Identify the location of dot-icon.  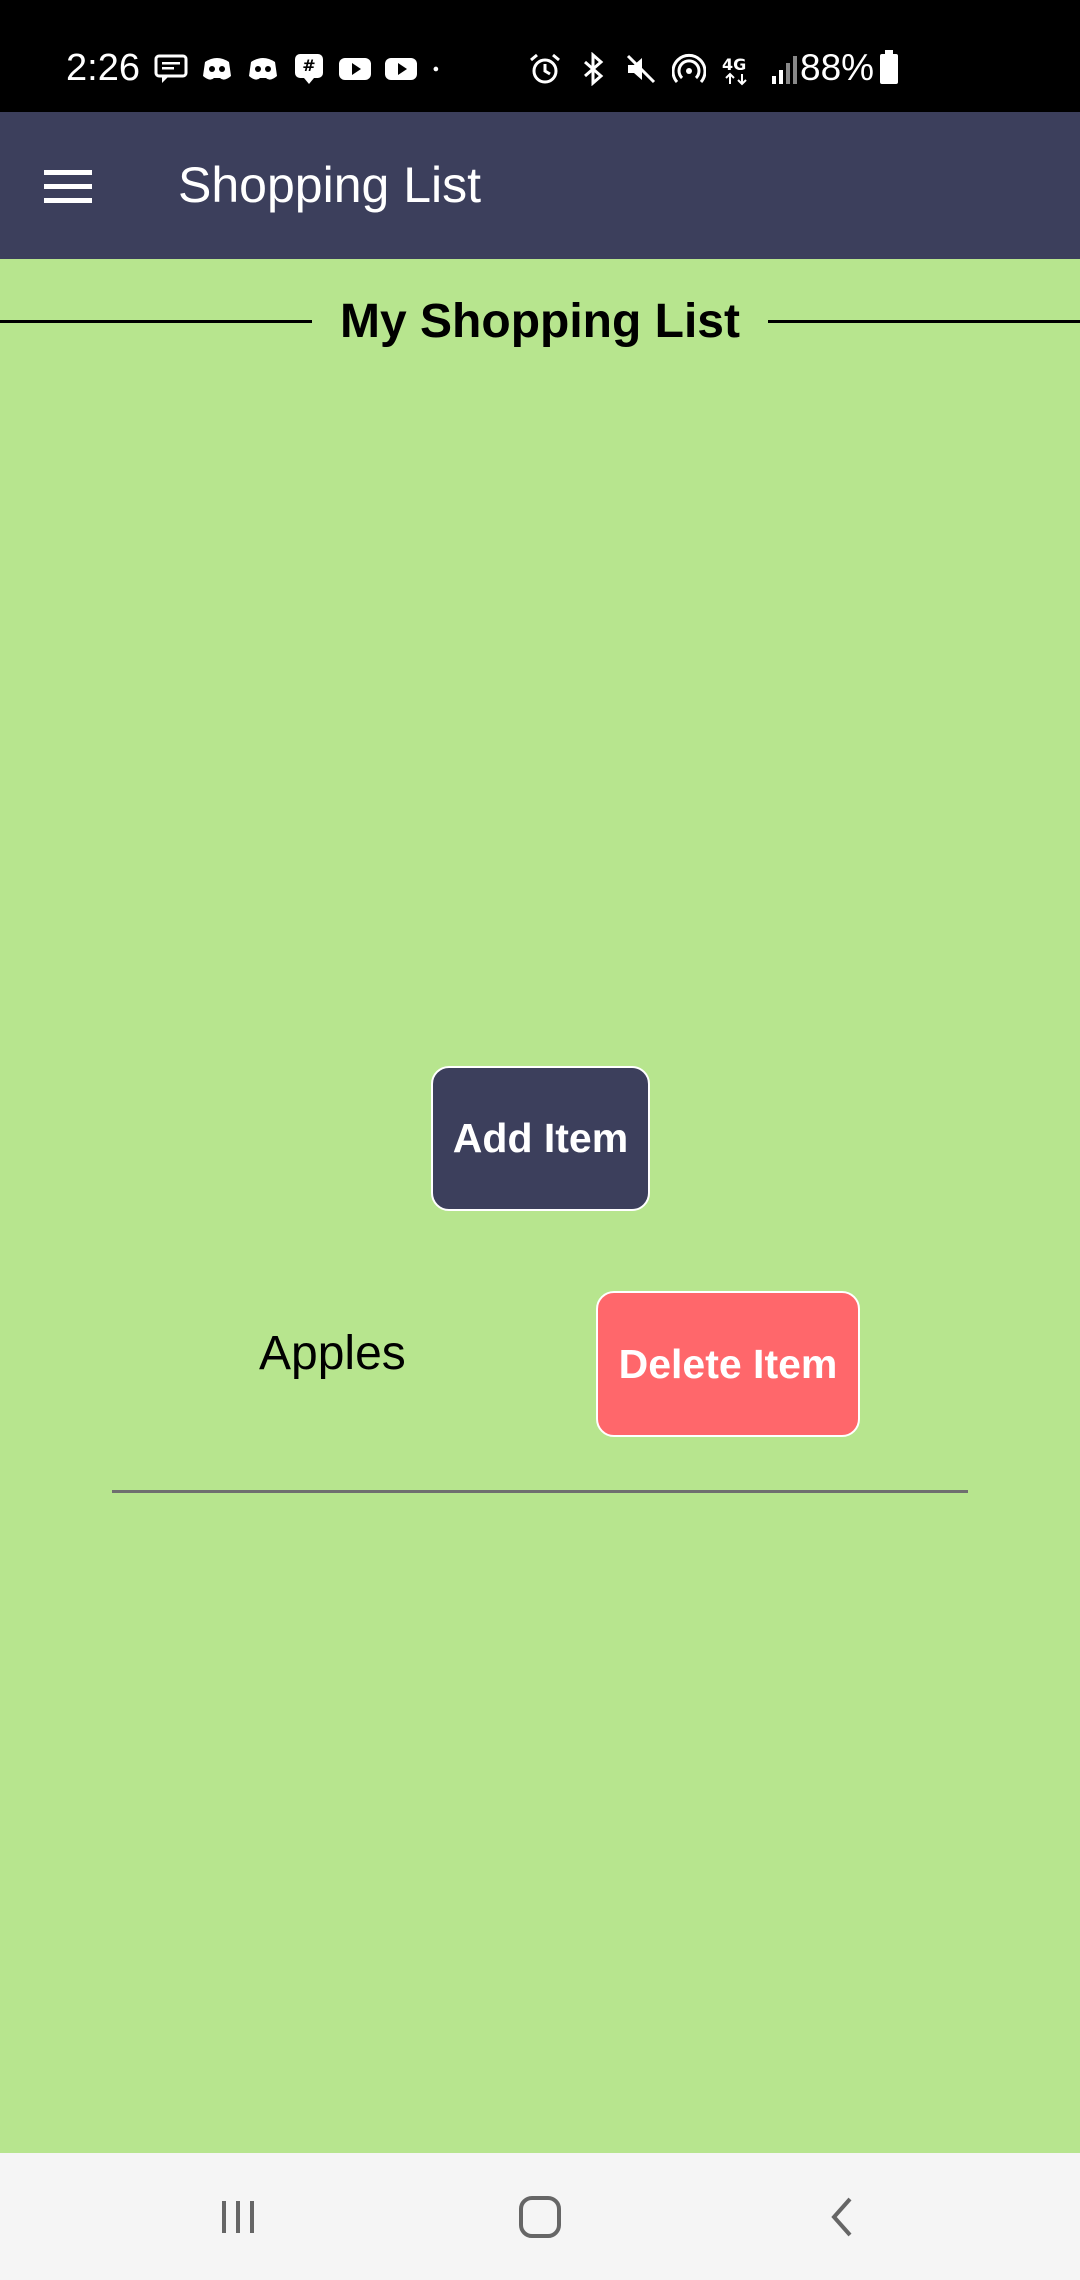
(436, 69).